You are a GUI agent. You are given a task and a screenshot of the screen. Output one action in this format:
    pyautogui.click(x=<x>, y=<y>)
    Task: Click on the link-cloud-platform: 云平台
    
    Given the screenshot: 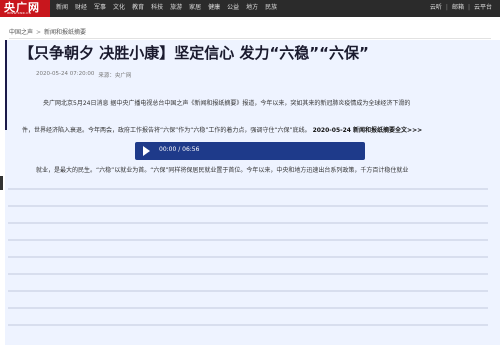 What is the action you would take?
    pyautogui.click(x=483, y=8)
    